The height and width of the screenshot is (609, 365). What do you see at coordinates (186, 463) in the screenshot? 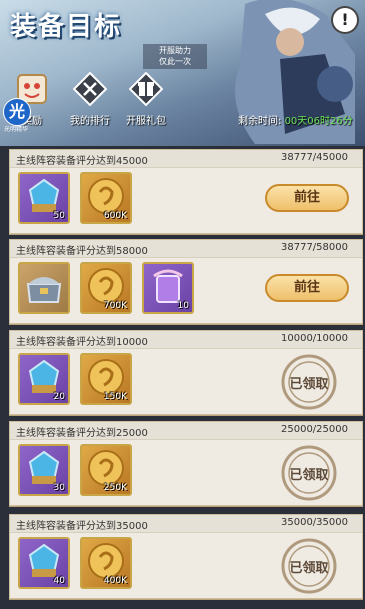
I see `task-card: 主线阵容装备评分达到25000 25000/25000 30 250K 已领取` at bounding box center [186, 463].